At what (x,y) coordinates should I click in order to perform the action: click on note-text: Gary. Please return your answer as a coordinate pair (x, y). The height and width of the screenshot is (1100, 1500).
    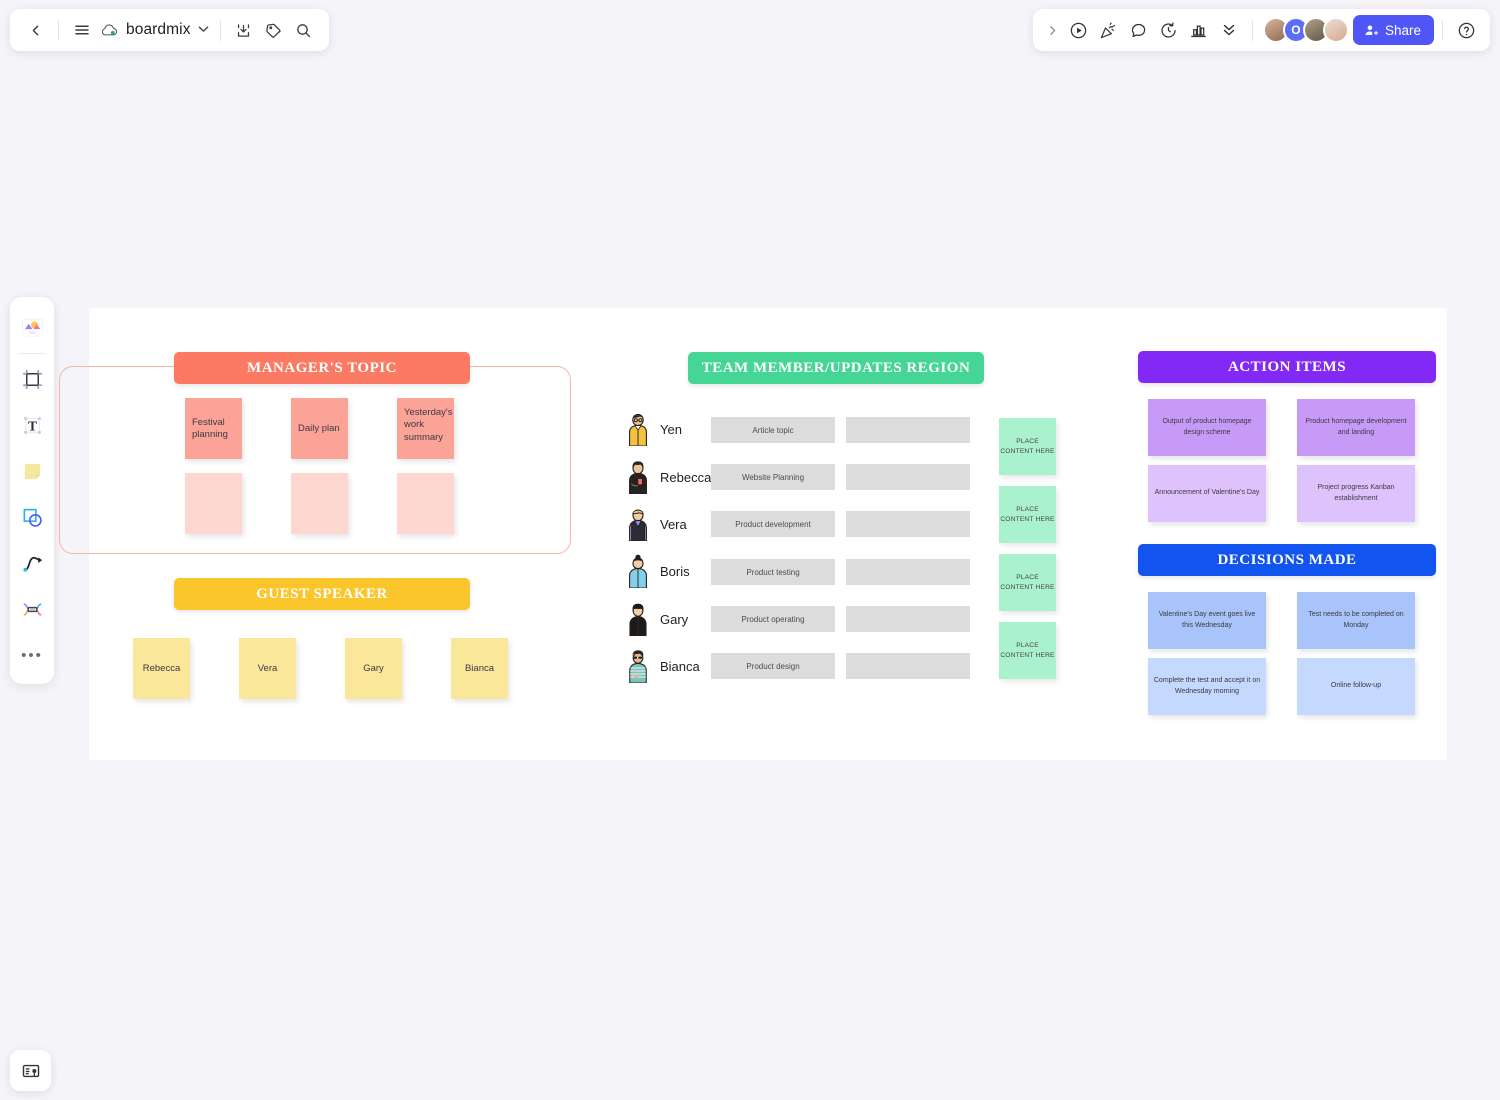
    Looking at the image, I should click on (373, 668).